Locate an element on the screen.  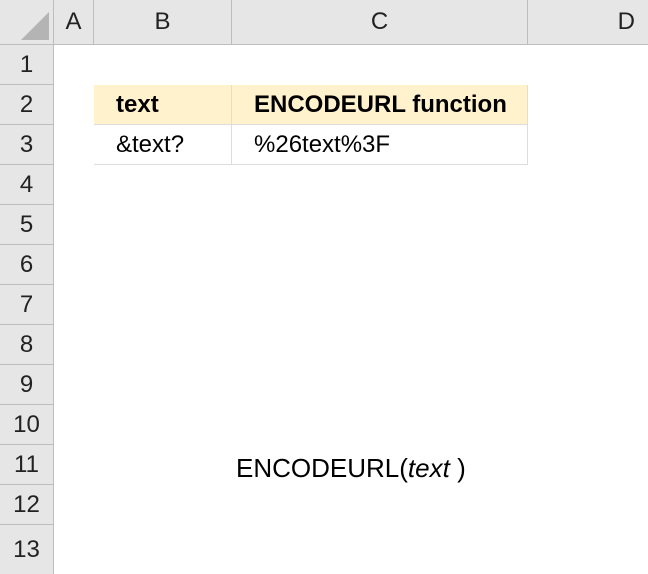
row-header-9: 9 is located at coordinates (27, 385).